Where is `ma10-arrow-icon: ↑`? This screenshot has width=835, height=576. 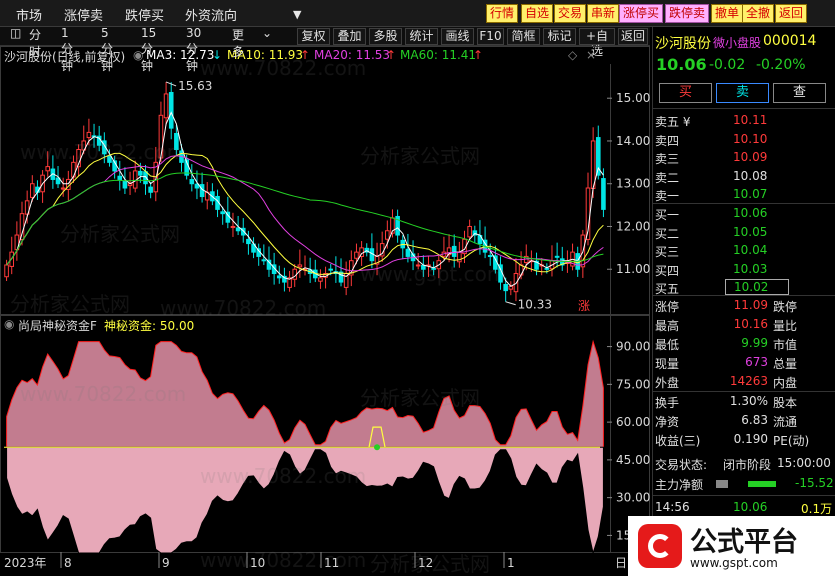
ma10-arrow-icon: ↑ is located at coordinates (305, 55).